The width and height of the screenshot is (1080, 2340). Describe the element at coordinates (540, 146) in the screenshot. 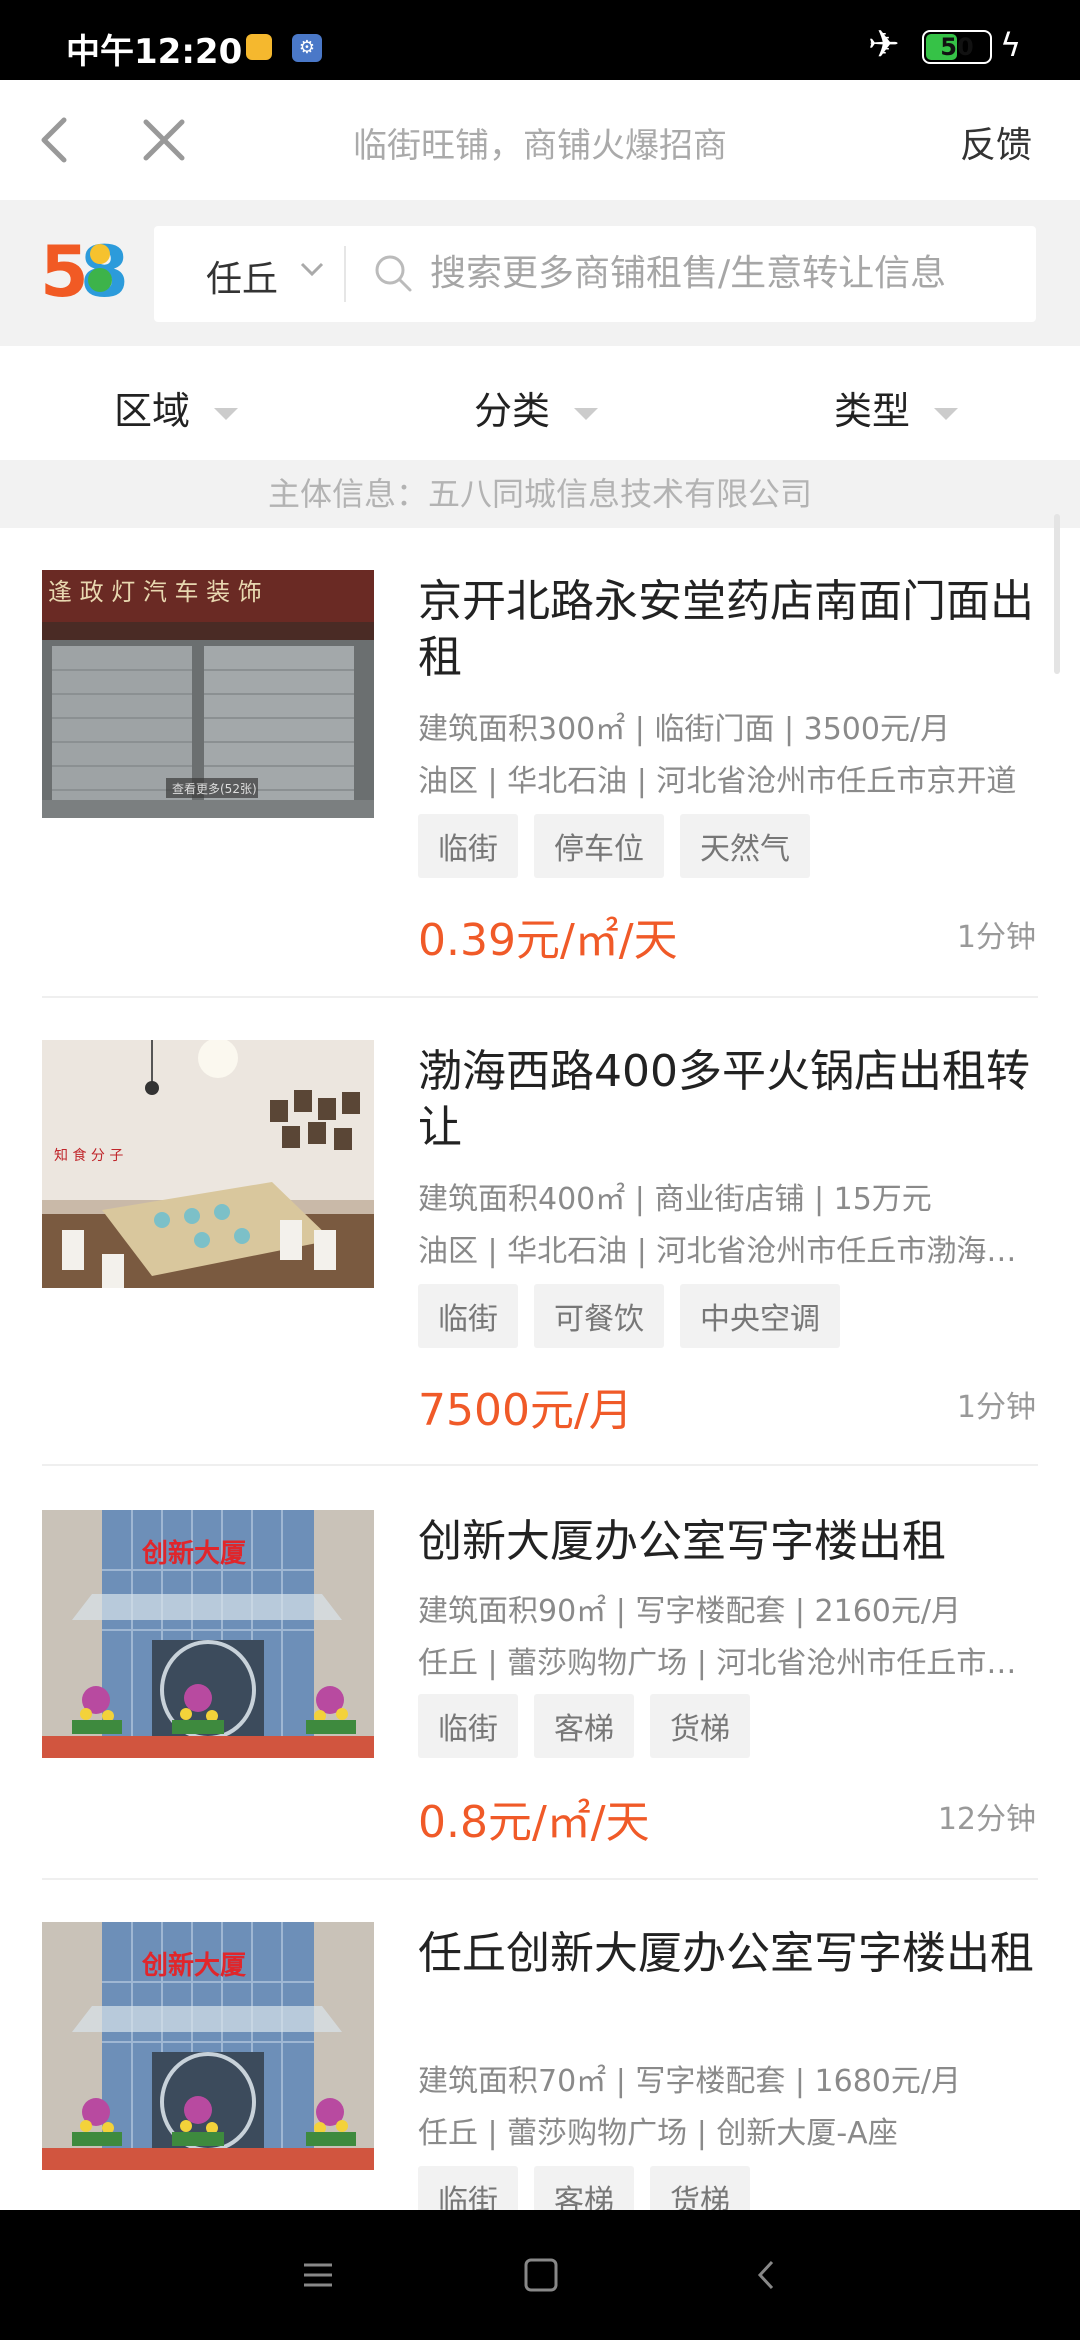

I see `page-title: 临街旺铺，商铺火爆招商` at that location.